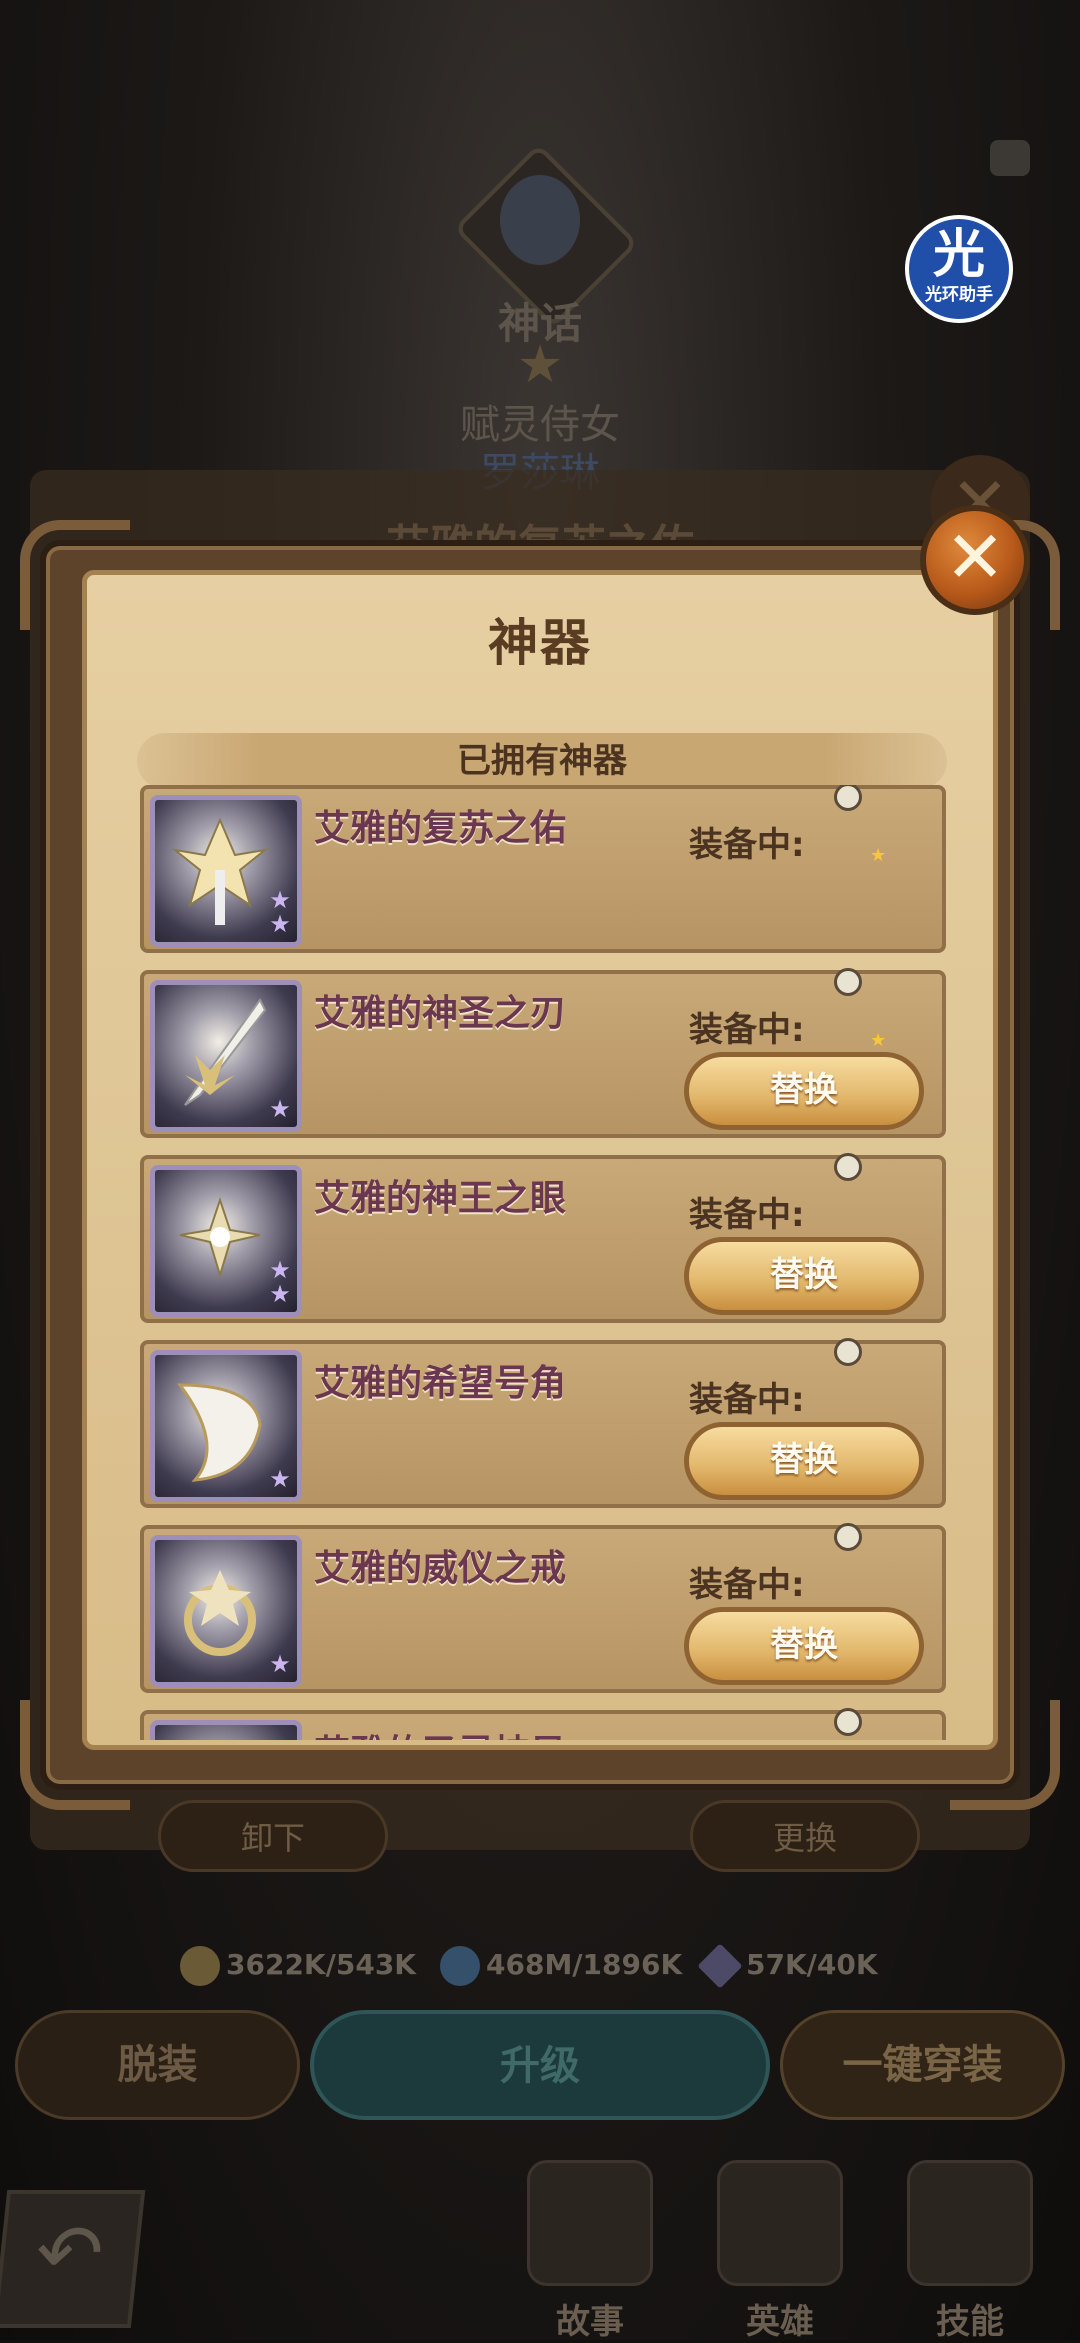 The image size is (1080, 2343). What do you see at coordinates (440, 1198) in the screenshot?
I see `artifact-name: 艾雅的神王之眼` at bounding box center [440, 1198].